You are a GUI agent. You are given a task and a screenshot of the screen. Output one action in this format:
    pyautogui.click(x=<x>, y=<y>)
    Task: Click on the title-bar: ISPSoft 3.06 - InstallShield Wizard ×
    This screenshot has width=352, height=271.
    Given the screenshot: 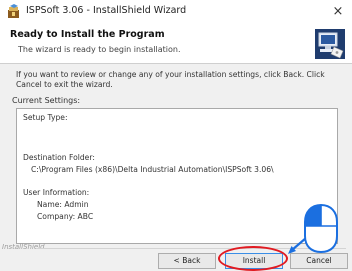 What is the action you would take?
    pyautogui.click(x=176, y=12)
    